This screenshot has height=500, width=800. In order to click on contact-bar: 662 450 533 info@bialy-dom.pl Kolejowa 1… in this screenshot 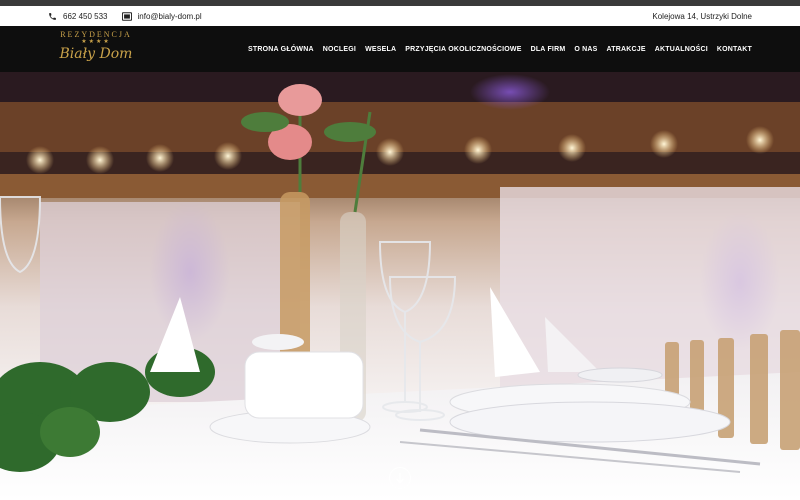, I will do `click(400, 16)`.